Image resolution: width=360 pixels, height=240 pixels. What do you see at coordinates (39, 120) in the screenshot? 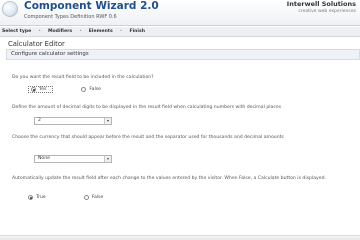
I see `select-value: 2` at bounding box center [39, 120].